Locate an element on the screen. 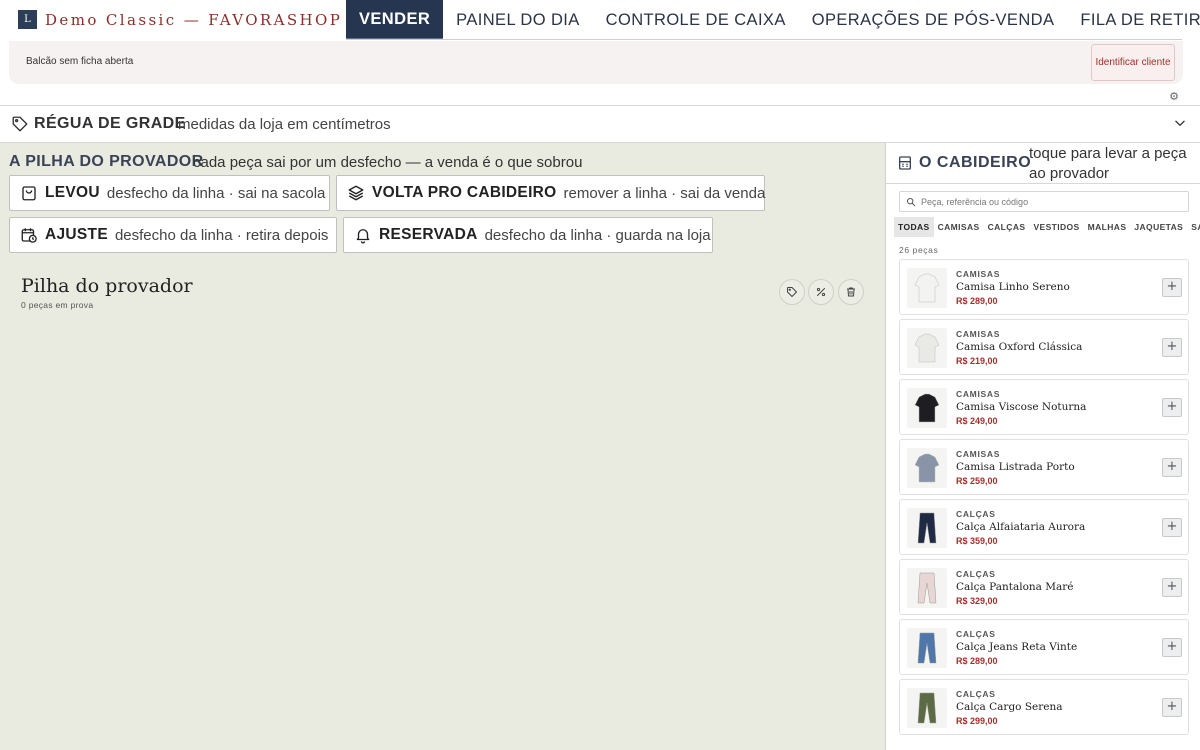 Image resolution: width=1200 pixels, height=750 pixels. product-item: CALÇAS Calça Jeans Reta Vinte R$ 289,00 + is located at coordinates (1044, 647).